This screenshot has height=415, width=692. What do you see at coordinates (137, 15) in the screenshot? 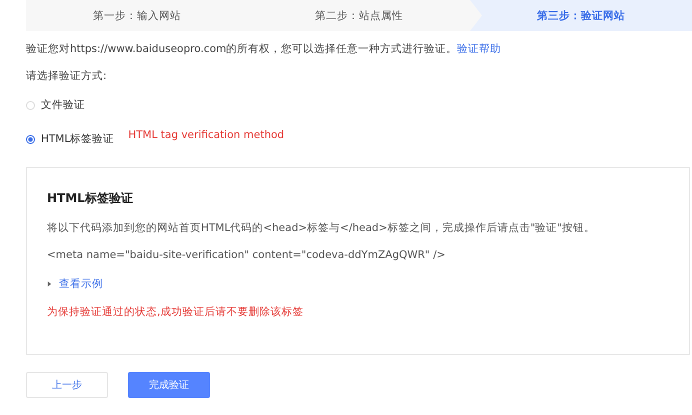
I see `step-tab: 第一步：输入网站` at bounding box center [137, 15].